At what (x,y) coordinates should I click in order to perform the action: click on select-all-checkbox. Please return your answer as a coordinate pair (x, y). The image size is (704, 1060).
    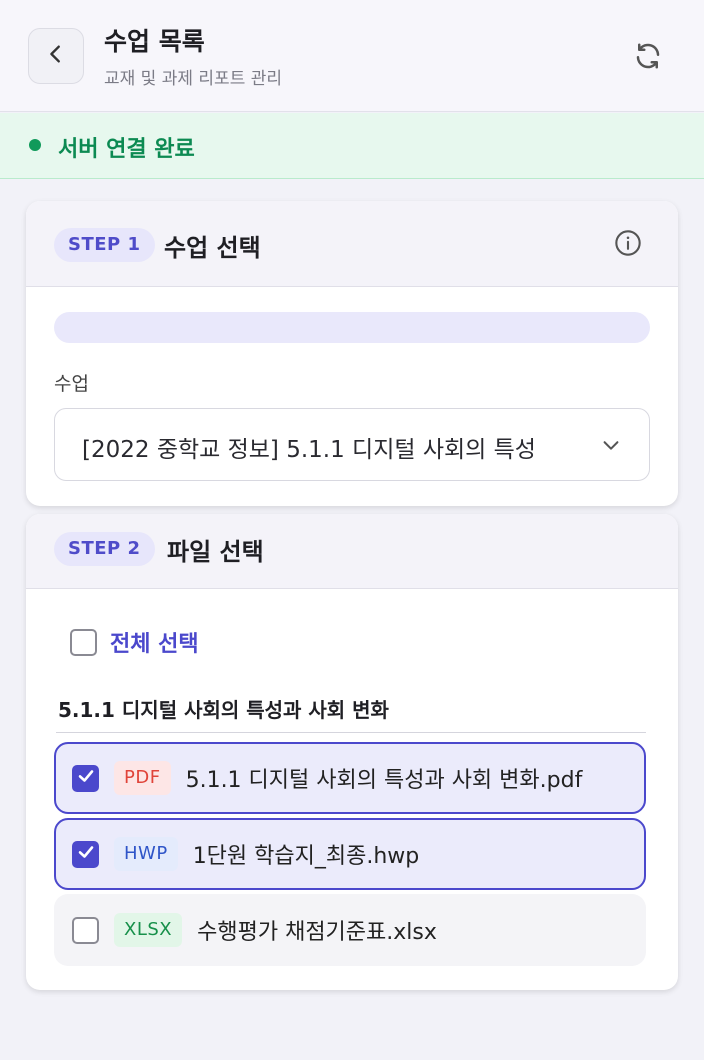
    Looking at the image, I should click on (83, 642).